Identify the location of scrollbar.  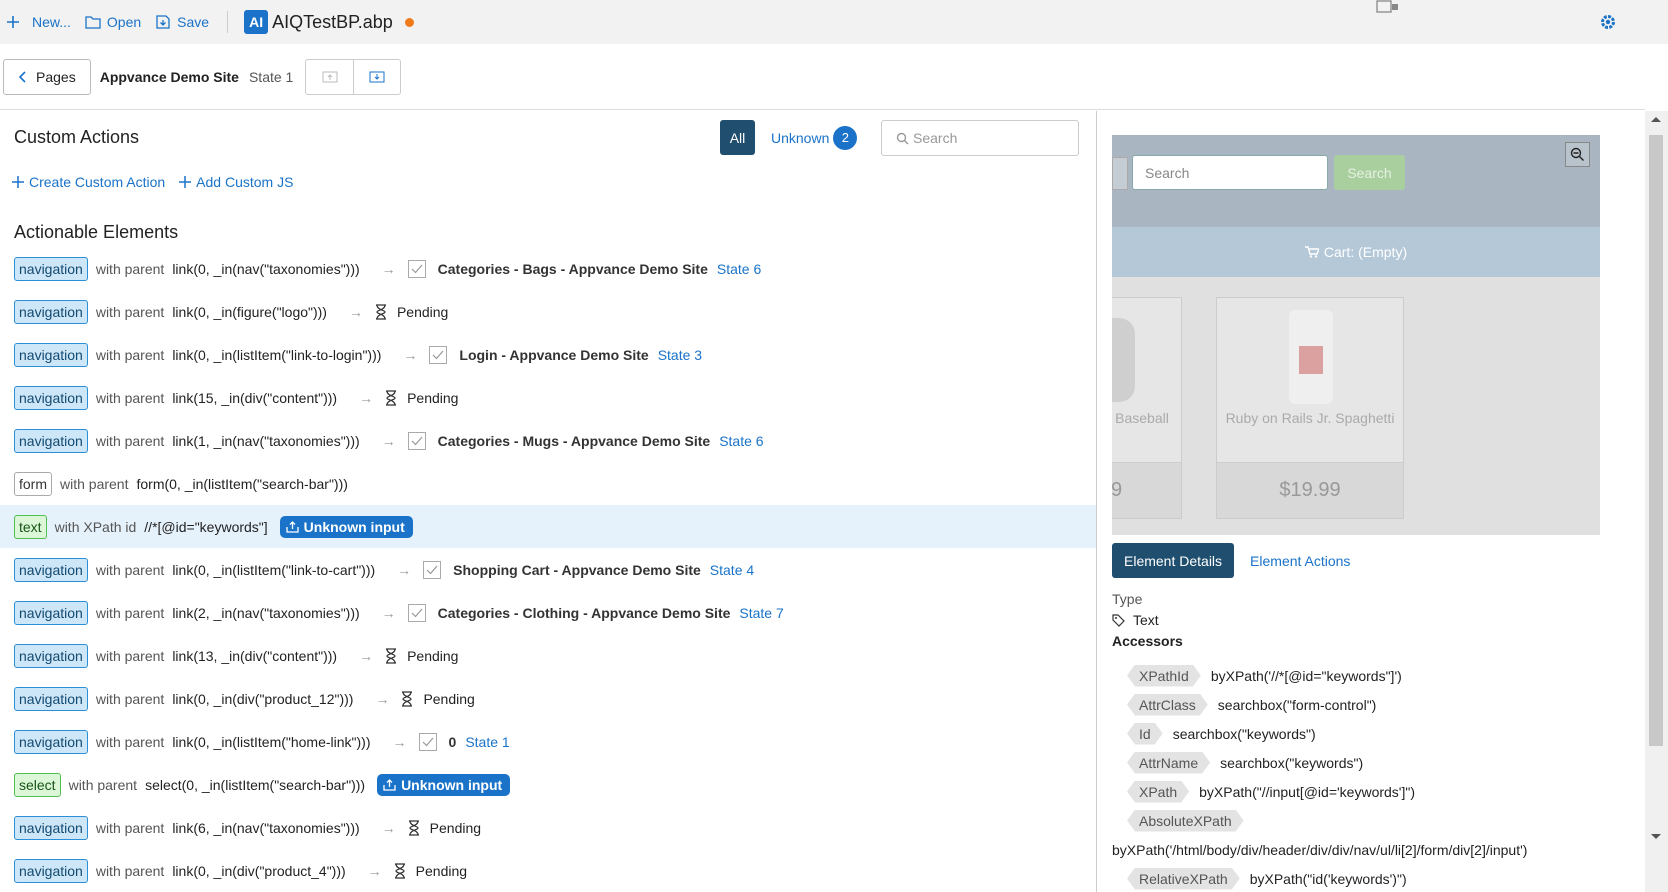
(1656, 501).